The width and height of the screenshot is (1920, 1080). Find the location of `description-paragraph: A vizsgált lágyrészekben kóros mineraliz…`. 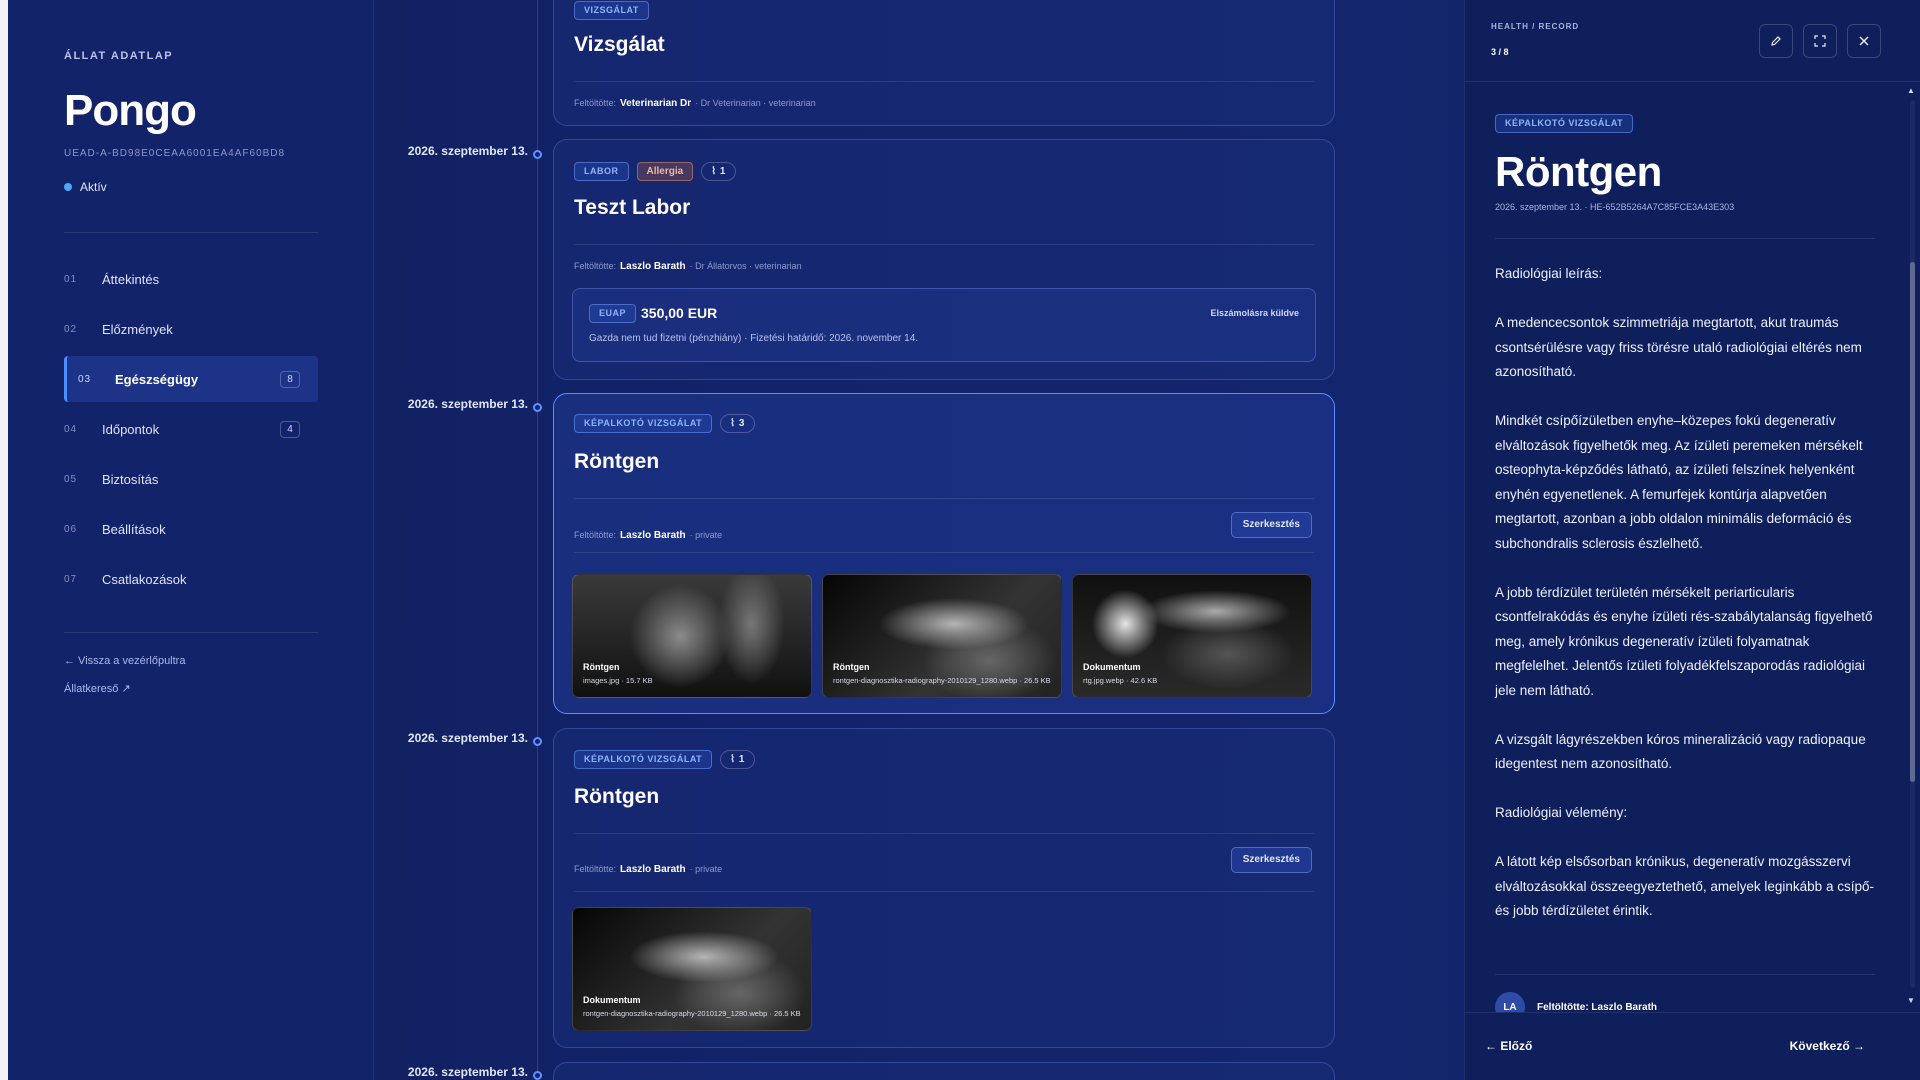

description-paragraph: A vizsgált lágyrészekben kóros mineraliz… is located at coordinates (1680, 751).